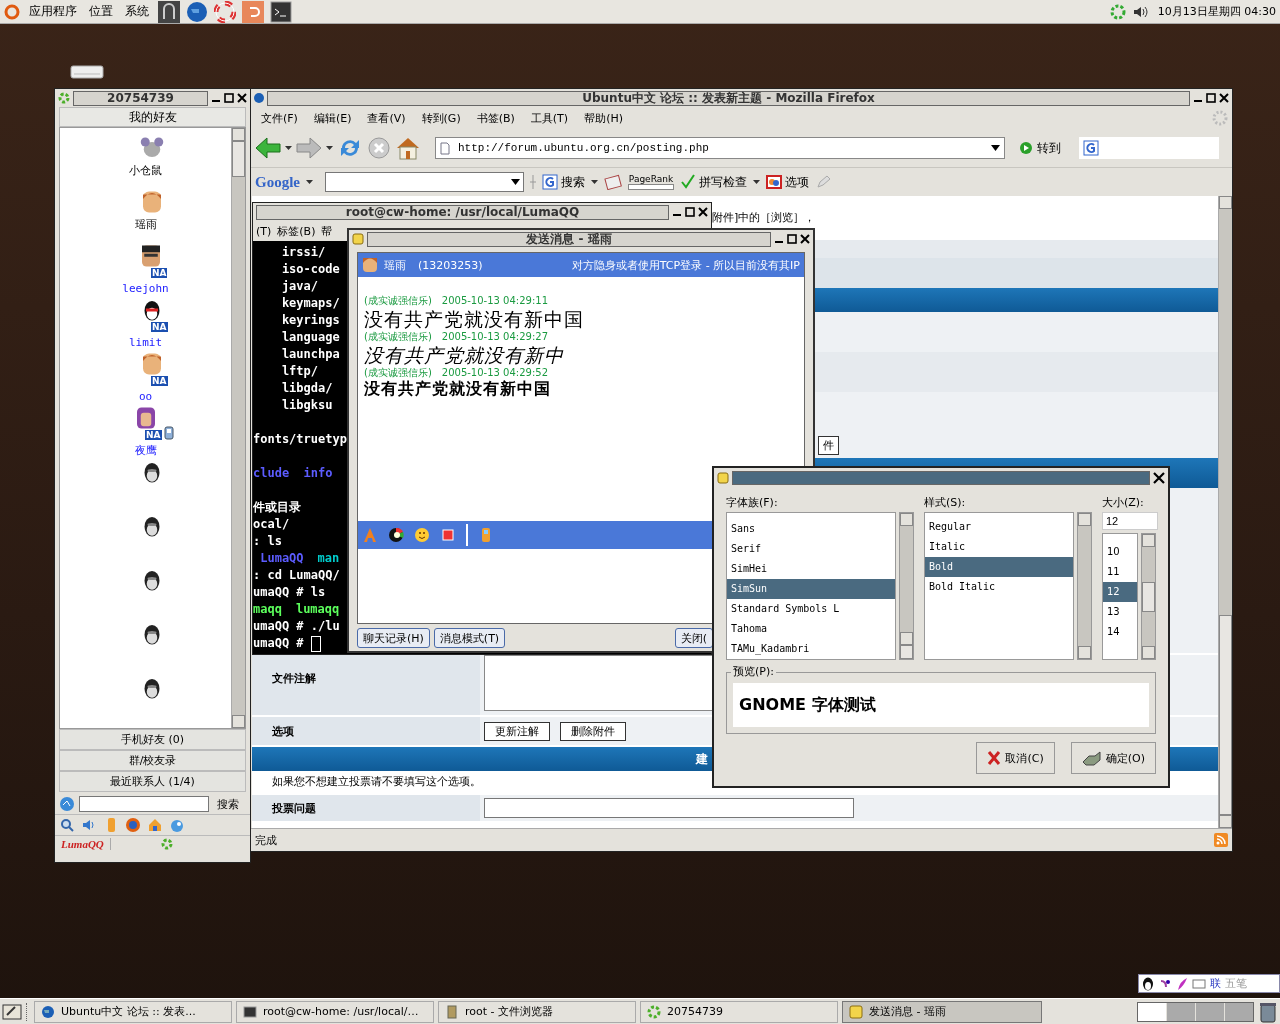  I want to click on input-method-label: 联, so click(1215, 983).